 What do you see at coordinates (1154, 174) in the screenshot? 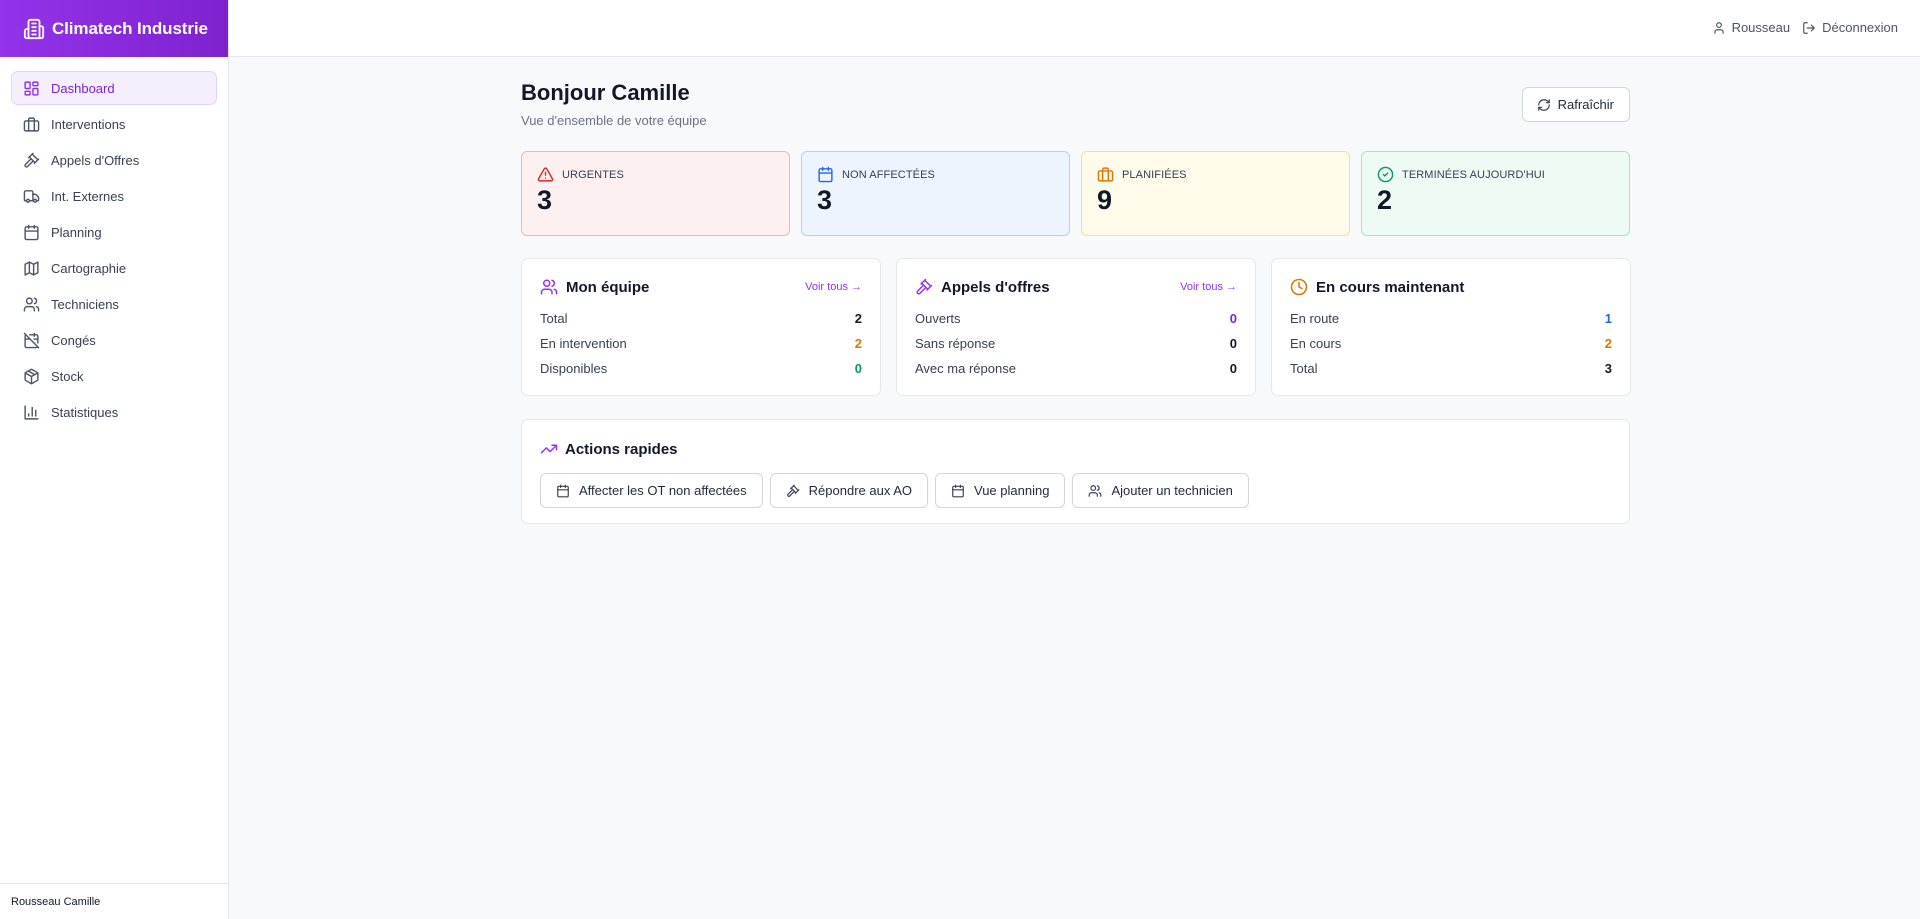
I see `stat-label: PLANIFIÉES` at bounding box center [1154, 174].